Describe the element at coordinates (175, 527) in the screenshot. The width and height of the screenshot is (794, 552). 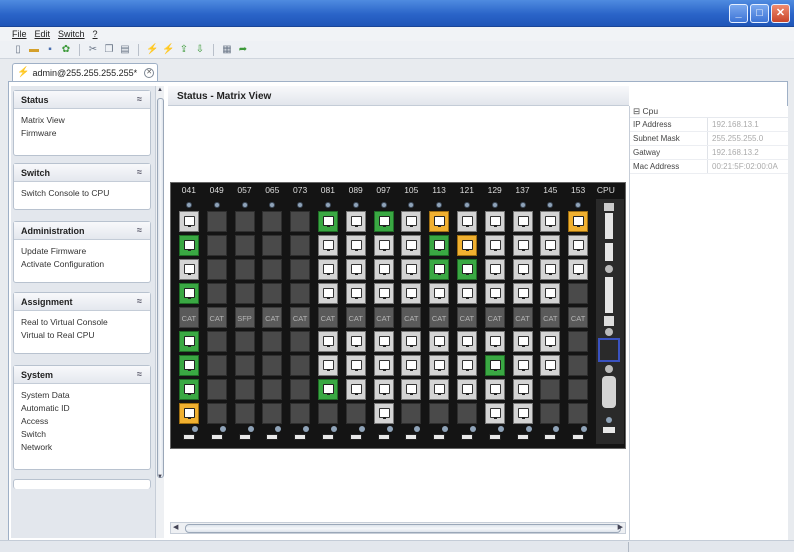
I see `scroll-left-icon: ◀` at that location.